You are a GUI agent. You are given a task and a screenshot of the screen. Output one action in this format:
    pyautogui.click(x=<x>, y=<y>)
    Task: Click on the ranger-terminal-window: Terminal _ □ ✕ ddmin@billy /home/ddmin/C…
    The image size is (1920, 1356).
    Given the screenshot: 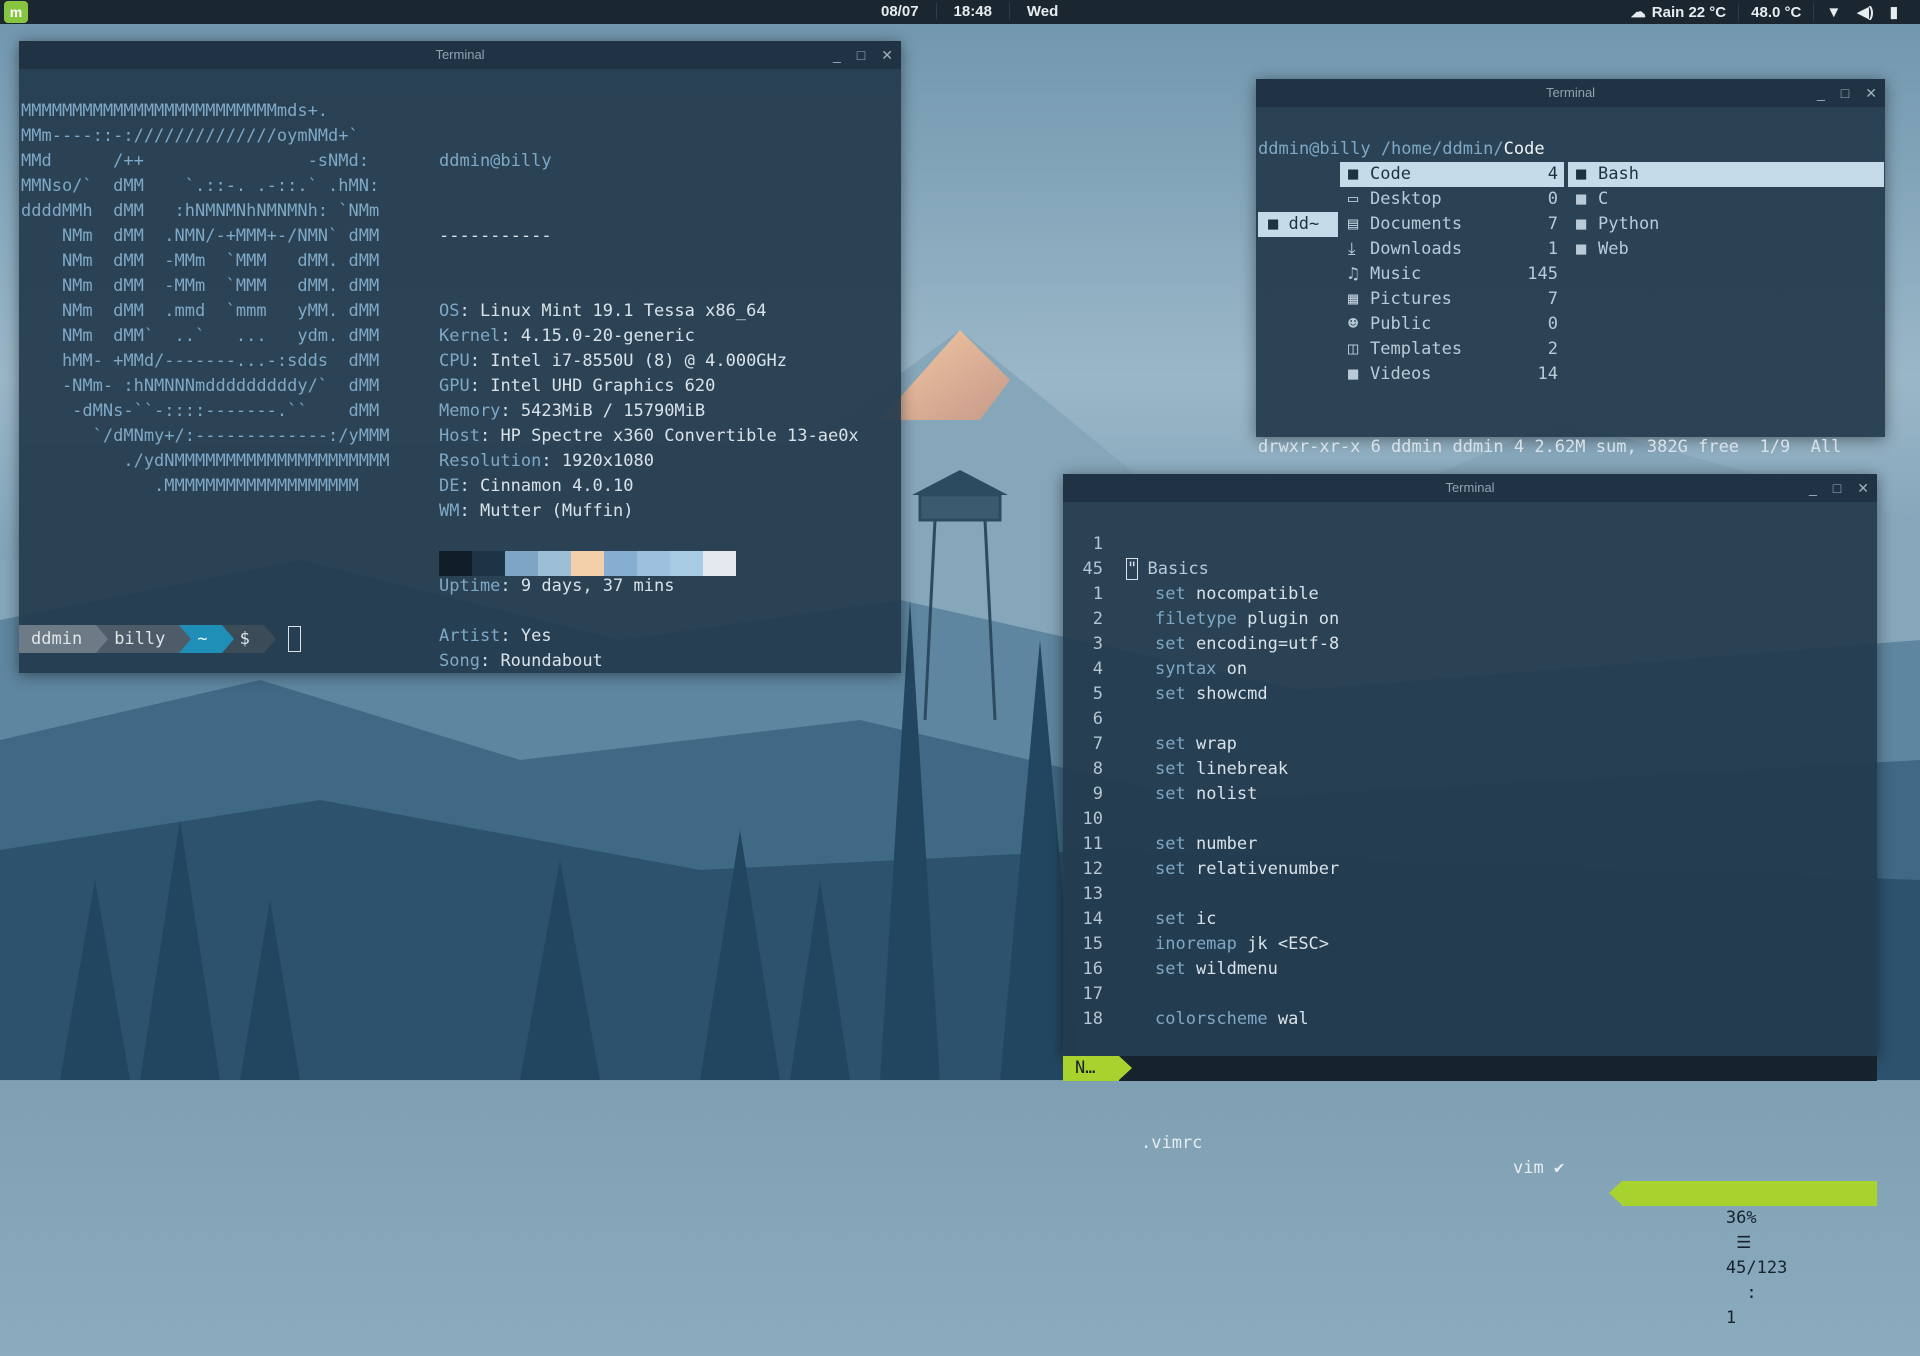 What is the action you would take?
    pyautogui.click(x=1570, y=268)
    